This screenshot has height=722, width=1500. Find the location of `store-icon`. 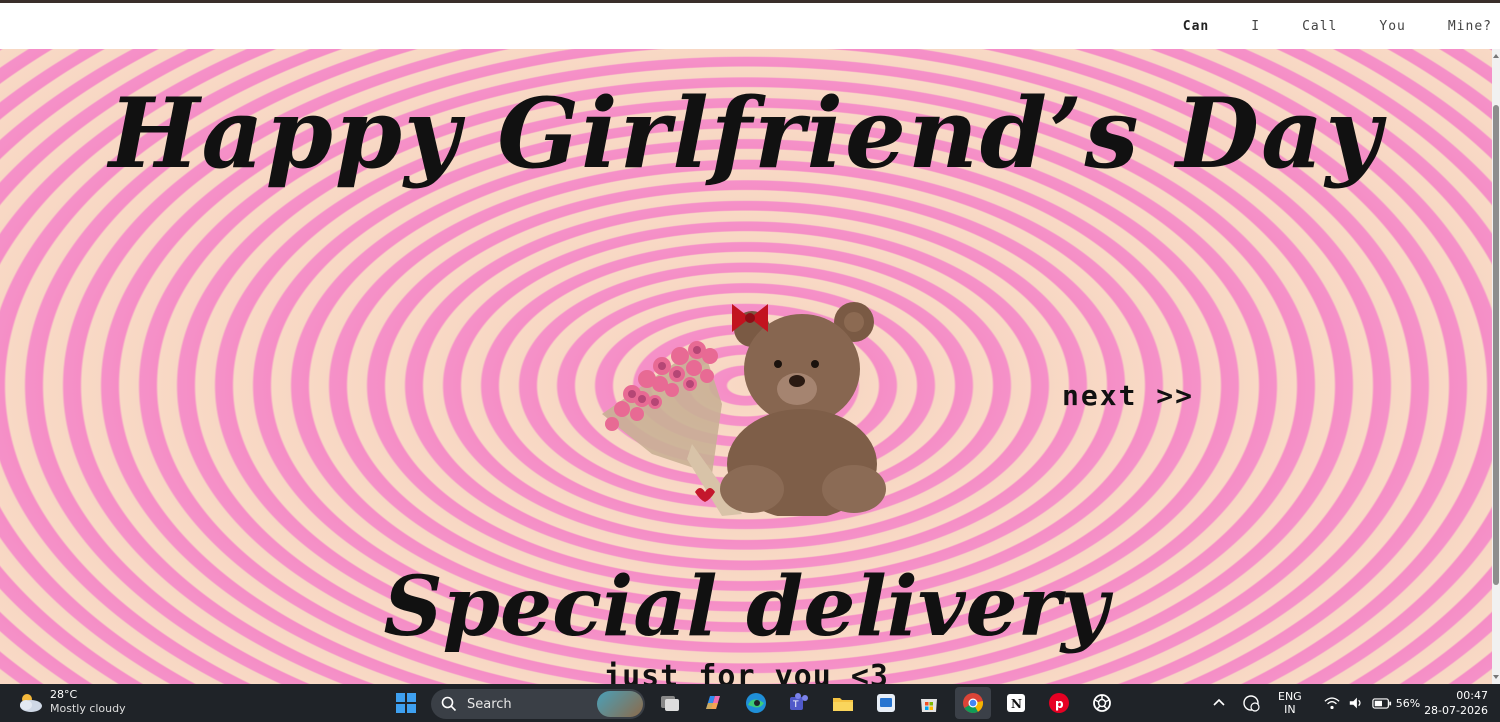

store-icon is located at coordinates (929, 703).